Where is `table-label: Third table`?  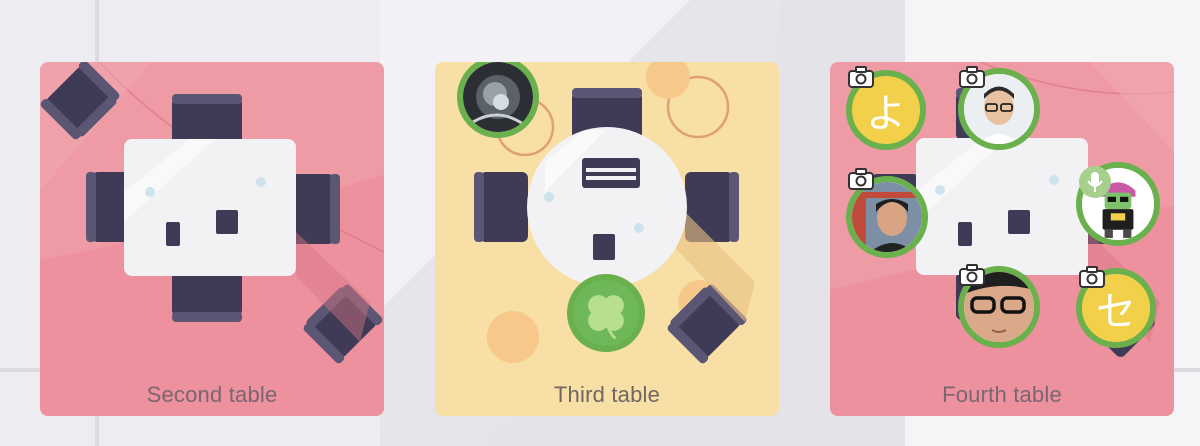
table-label: Third table is located at coordinates (607, 394).